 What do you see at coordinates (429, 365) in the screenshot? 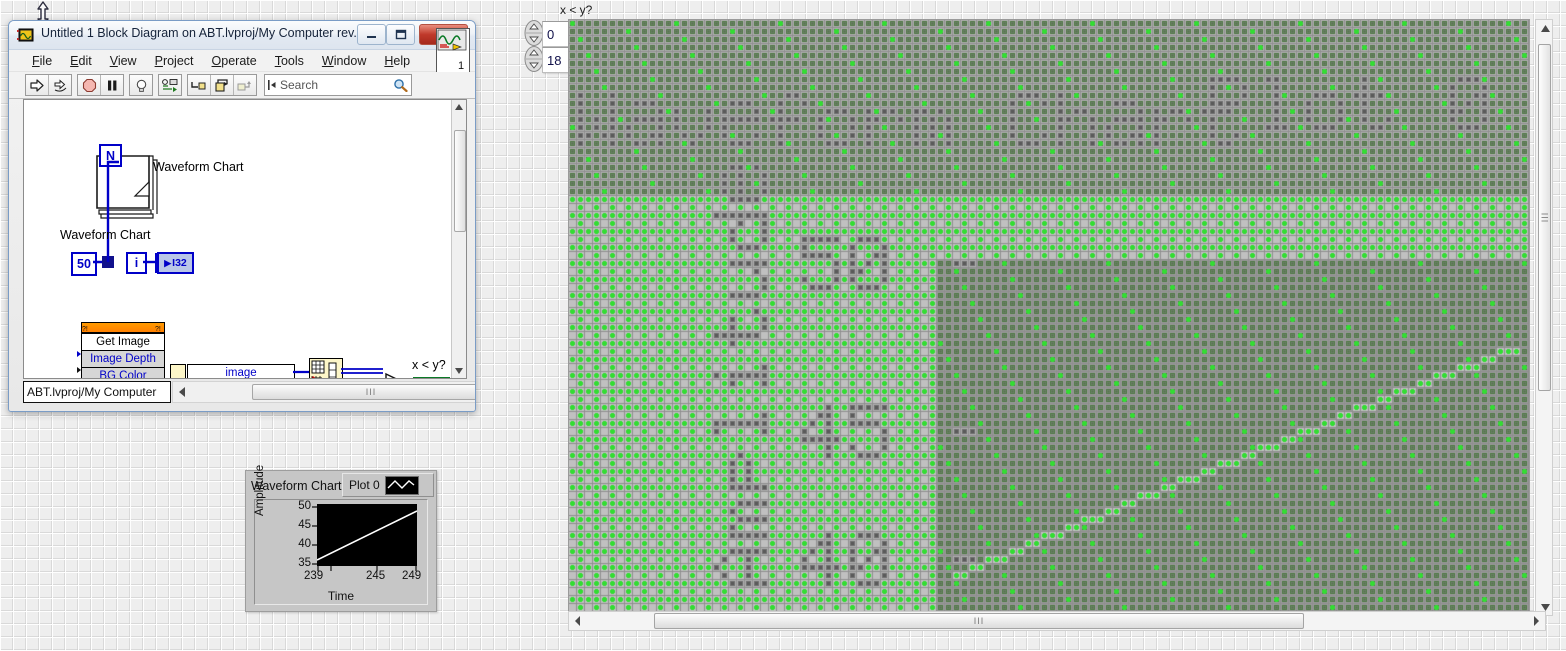
I see `boolean-indicator-caption: x < y?` at bounding box center [429, 365].